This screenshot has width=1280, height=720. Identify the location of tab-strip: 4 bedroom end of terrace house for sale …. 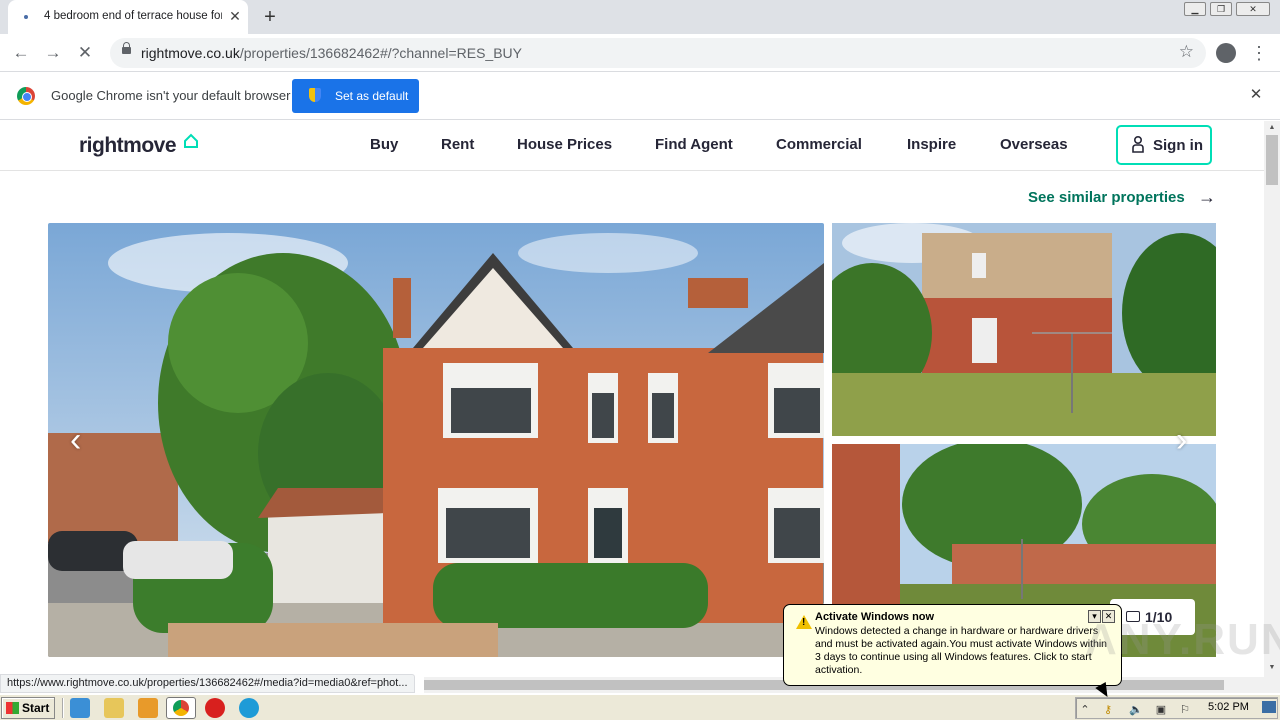
(640, 17).